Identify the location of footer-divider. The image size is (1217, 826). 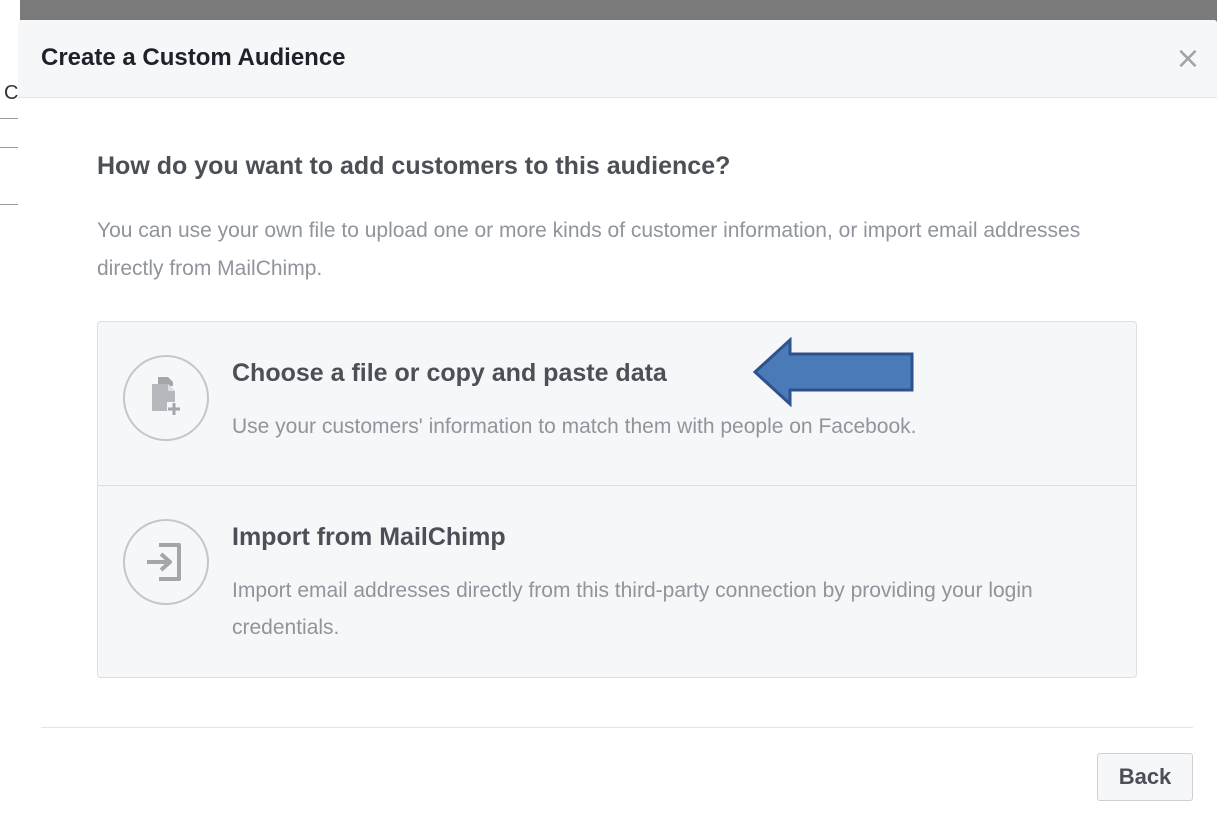
(617, 727).